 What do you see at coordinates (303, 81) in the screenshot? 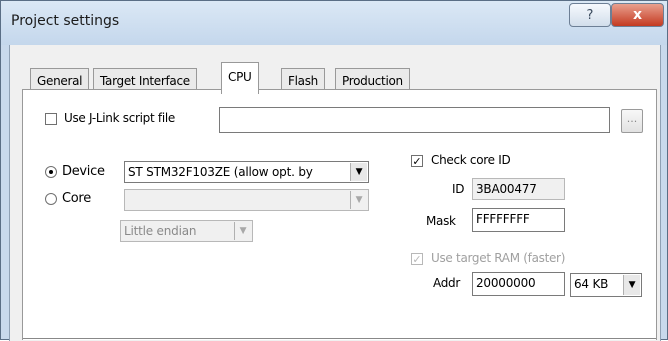
I see `tab-label: Flash` at bounding box center [303, 81].